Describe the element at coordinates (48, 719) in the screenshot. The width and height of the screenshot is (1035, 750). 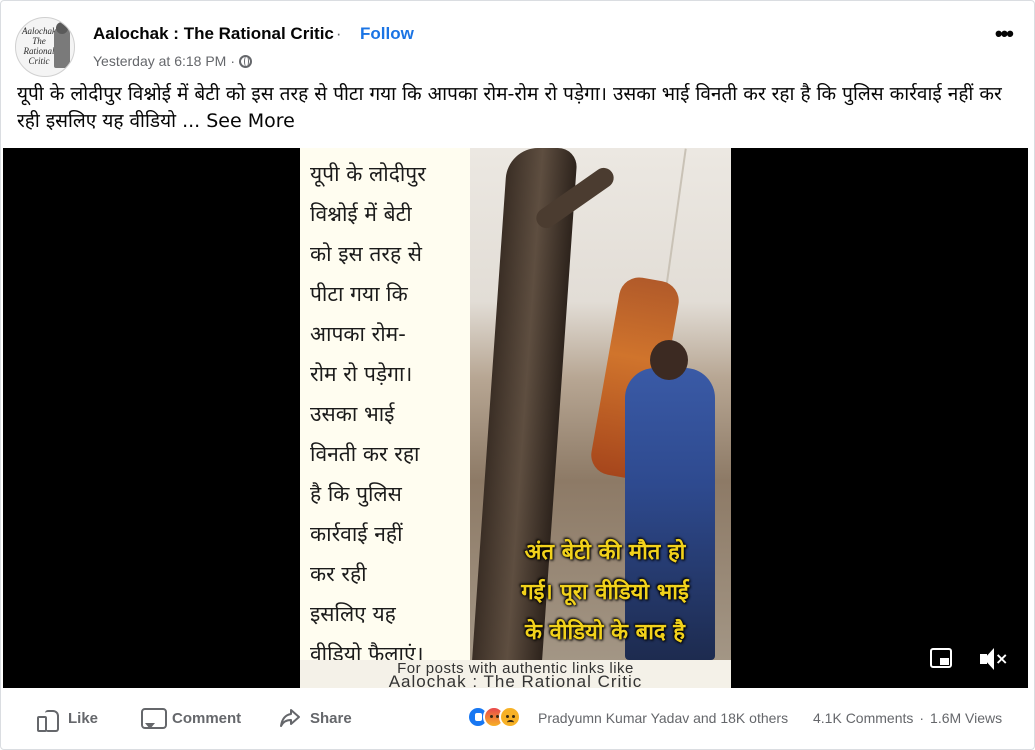
I see `thumbs-up-icon` at that location.